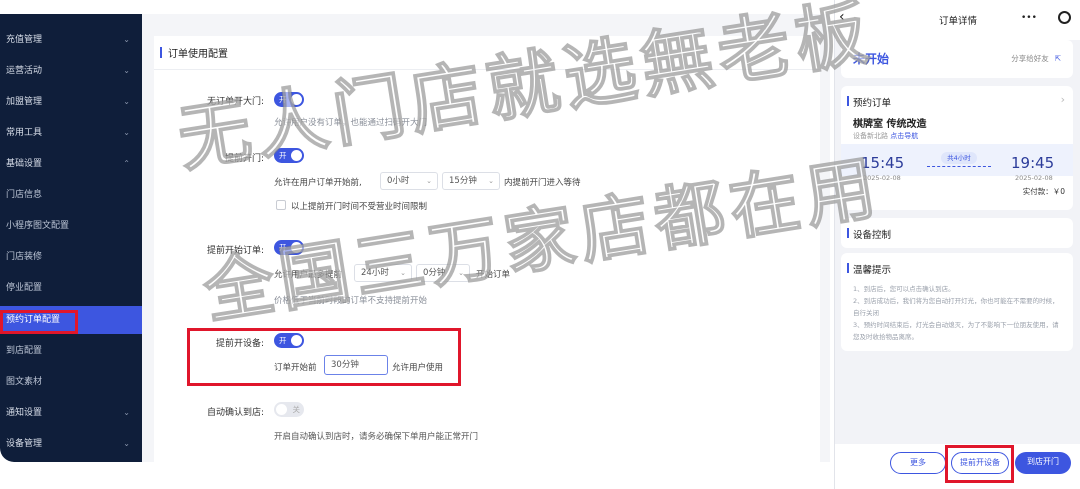 The width and height of the screenshot is (1080, 489). Describe the element at coordinates (235, 413) in the screenshot. I see `auto-confirm-label: 自动确认到店:` at that location.